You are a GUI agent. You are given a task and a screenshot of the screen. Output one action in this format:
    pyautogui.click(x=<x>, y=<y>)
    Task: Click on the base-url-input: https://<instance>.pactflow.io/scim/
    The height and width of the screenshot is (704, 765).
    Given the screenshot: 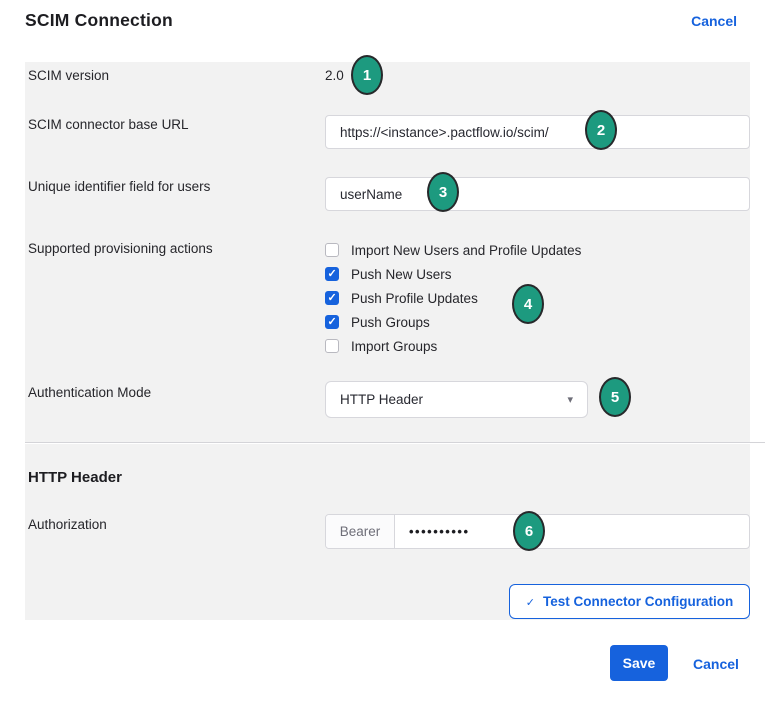 What is the action you would take?
    pyautogui.click(x=537, y=132)
    